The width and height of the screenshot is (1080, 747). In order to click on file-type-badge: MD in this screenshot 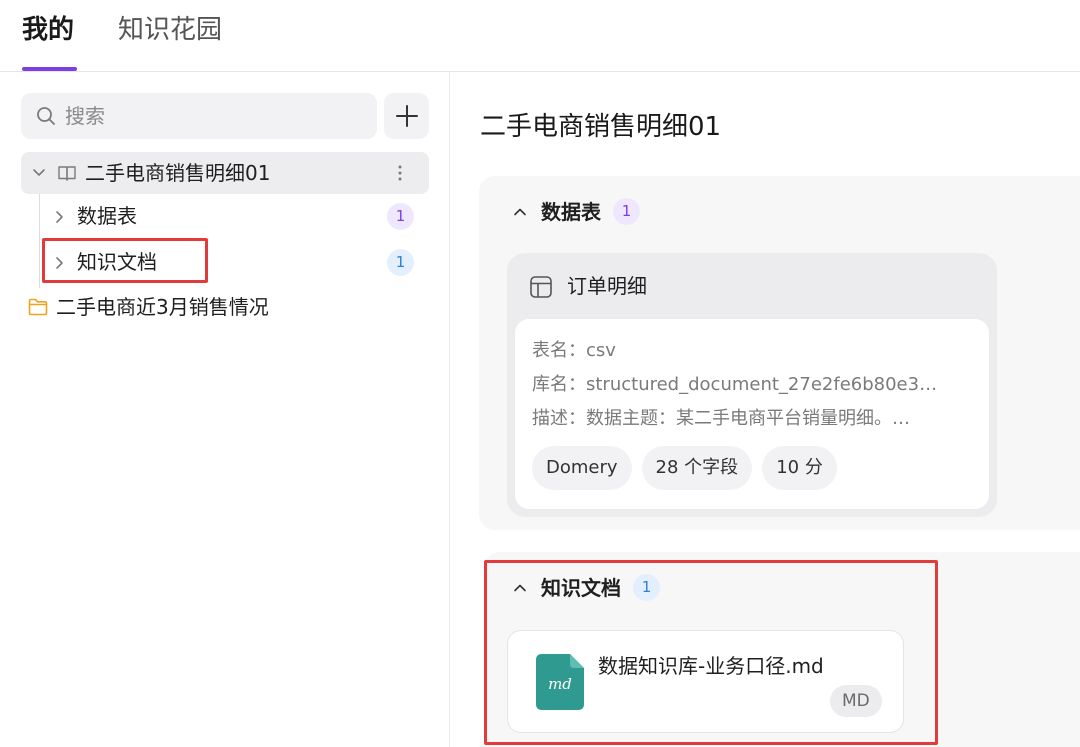, I will do `click(856, 701)`.